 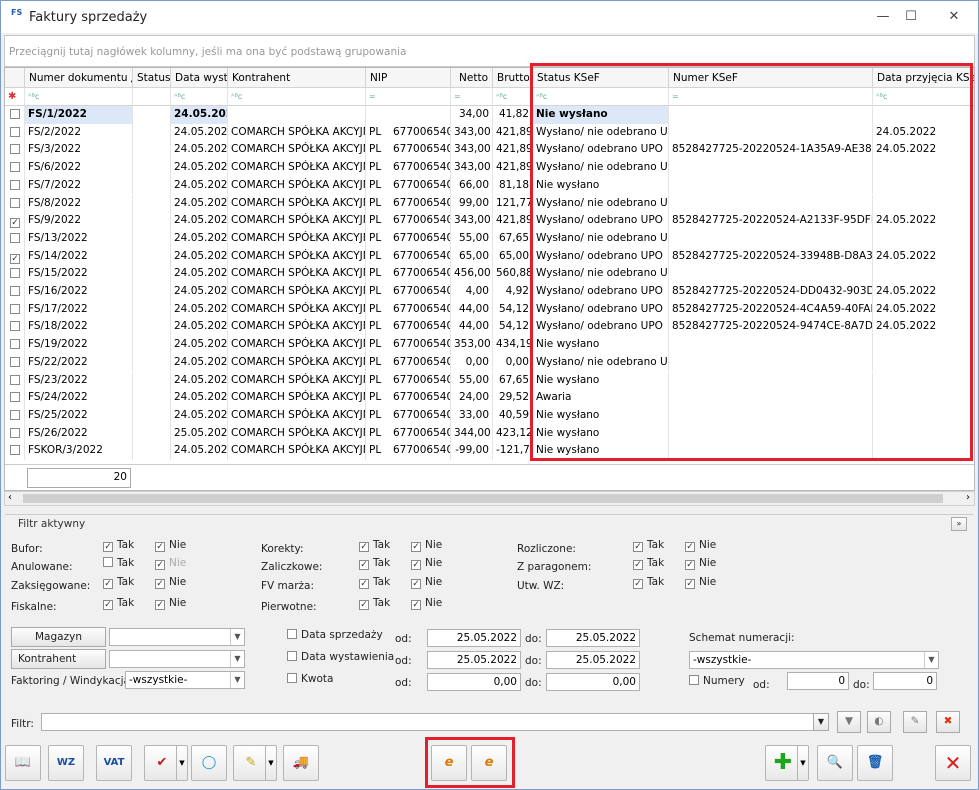 What do you see at coordinates (152, 78) in the screenshot?
I see `column-header: Status` at bounding box center [152, 78].